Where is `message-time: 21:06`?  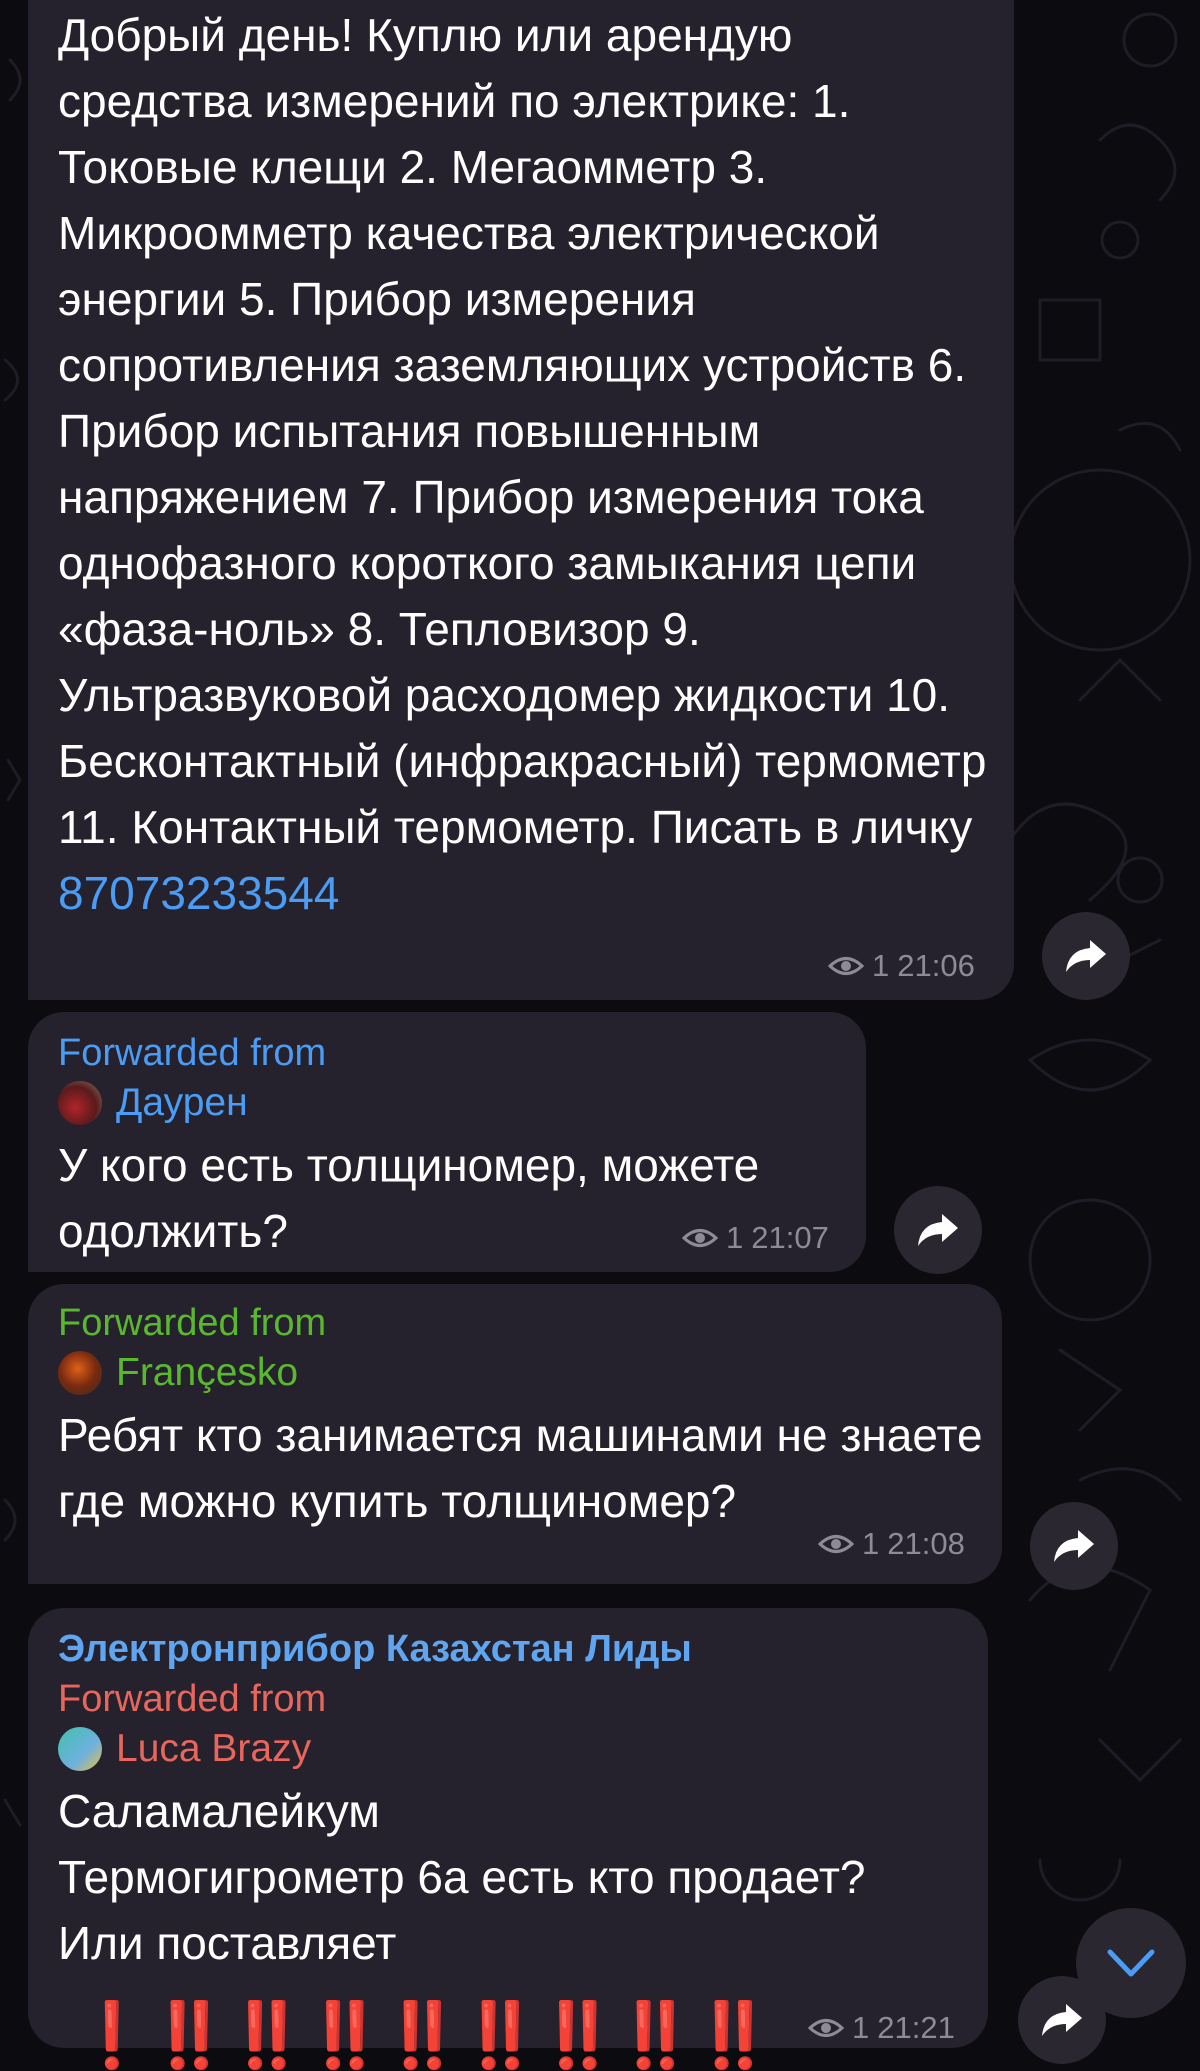
message-time: 21:06 is located at coordinates (936, 965).